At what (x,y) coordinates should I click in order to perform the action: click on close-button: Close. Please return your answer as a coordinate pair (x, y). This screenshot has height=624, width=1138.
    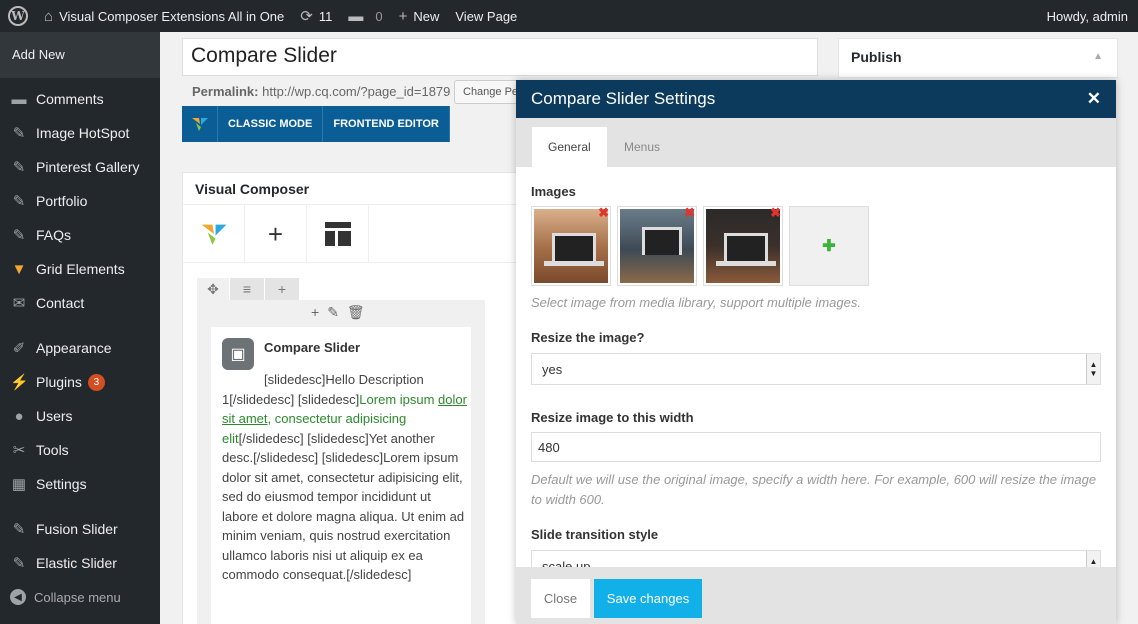
    Looking at the image, I should click on (560, 598).